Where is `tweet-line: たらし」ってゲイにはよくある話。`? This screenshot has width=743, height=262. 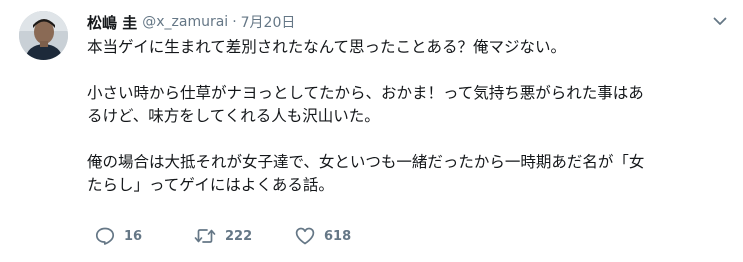 tweet-line: たらし」ってゲイにはよくある話。 is located at coordinates (210, 185).